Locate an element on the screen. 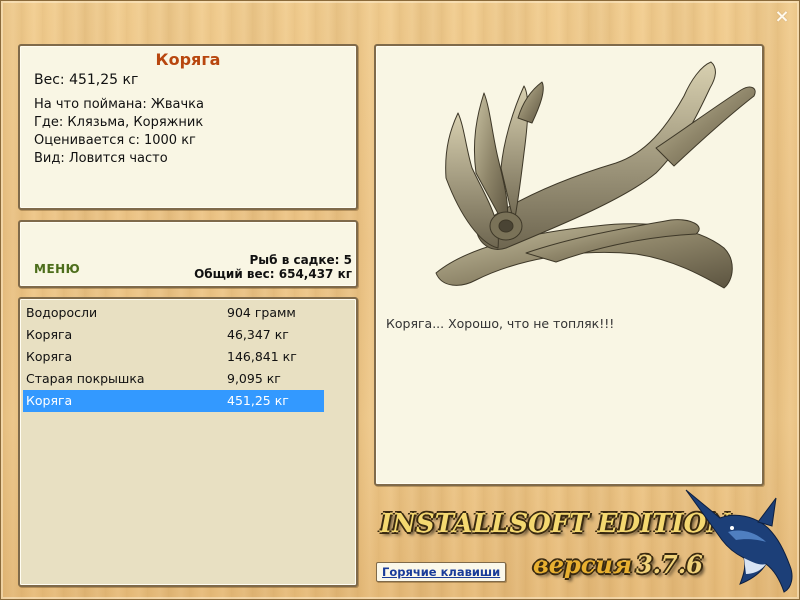 Image resolution: width=800 pixels, height=600 pixels. list-item: Коряга 146,841 кг is located at coordinates (173, 357).